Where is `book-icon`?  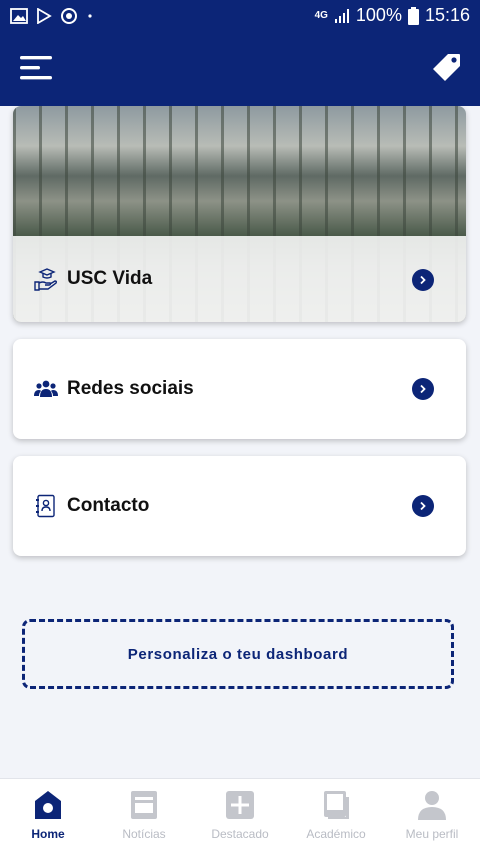 book-icon is located at coordinates (336, 805).